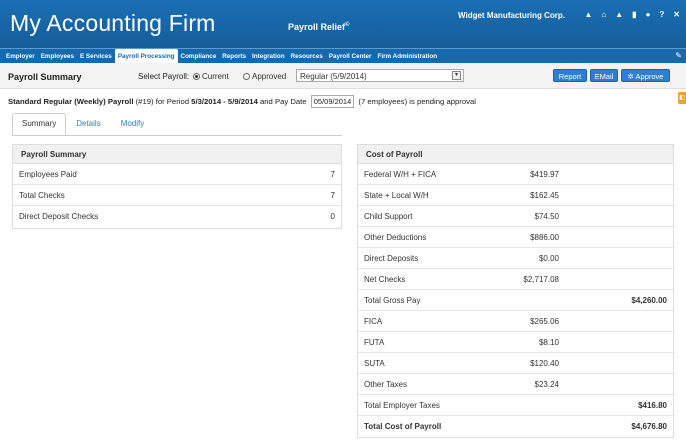  I want to click on cost-of-payroll-title: Cost of Payroll, so click(515, 154).